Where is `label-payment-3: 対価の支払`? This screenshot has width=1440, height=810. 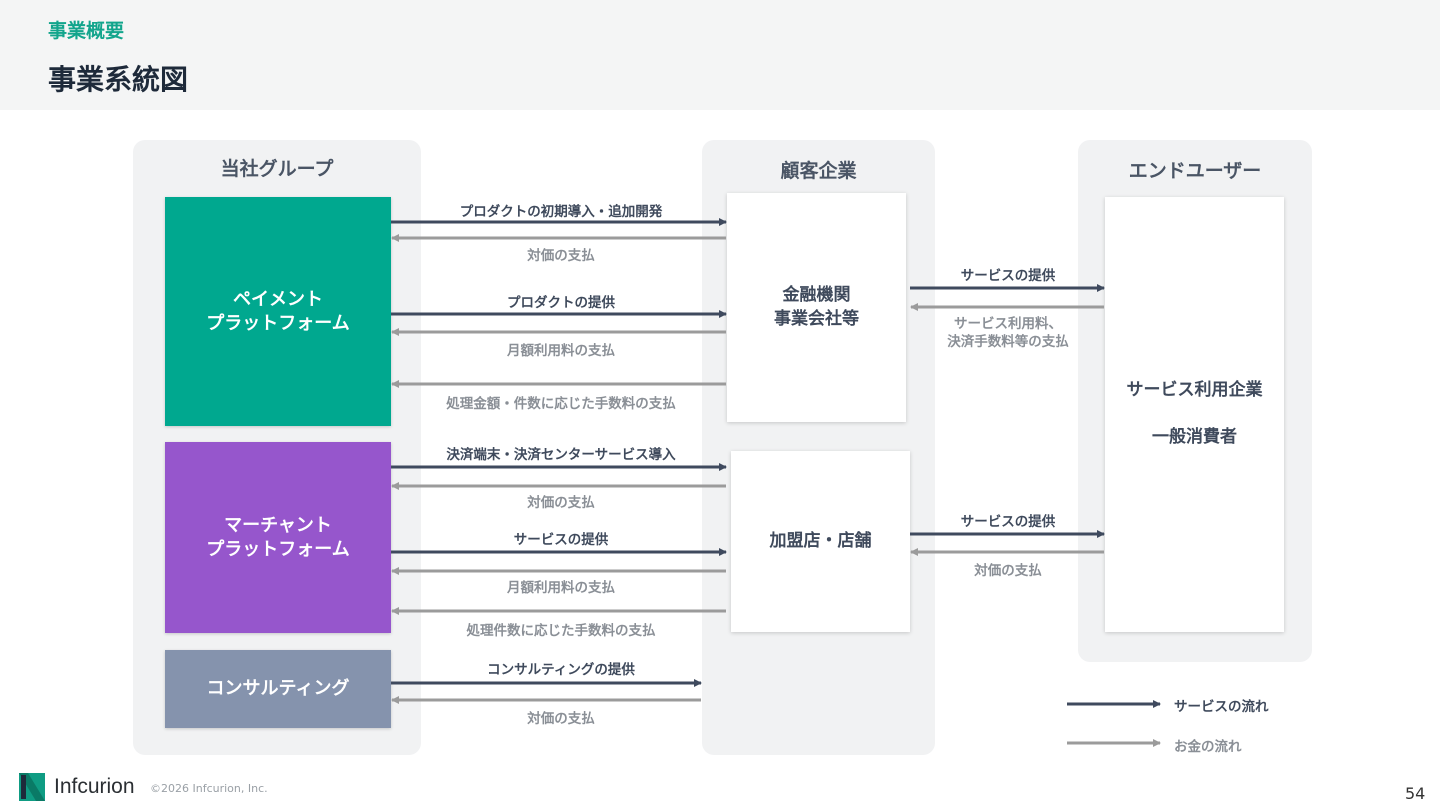 label-payment-3: 対価の支払 is located at coordinates (561, 719).